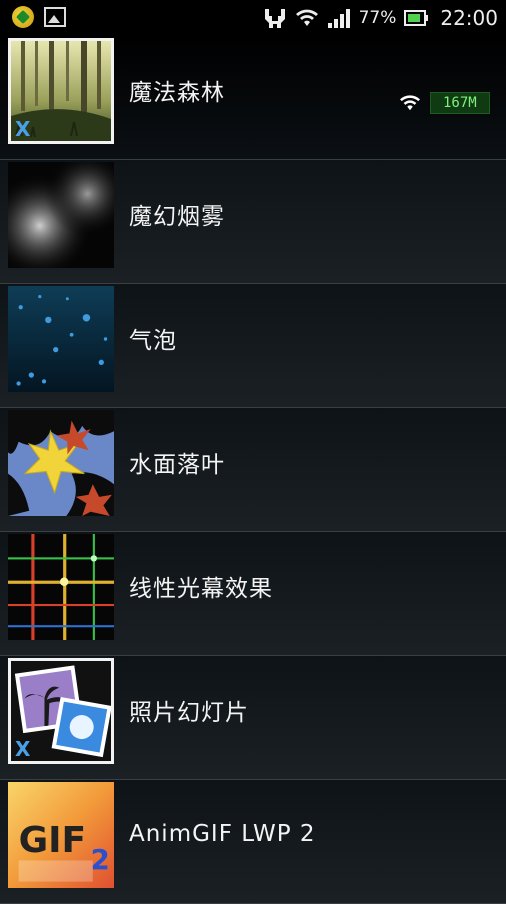  Describe the element at coordinates (177, 217) in the screenshot. I see `wallpaper-name: 魔幻烟雾` at that location.